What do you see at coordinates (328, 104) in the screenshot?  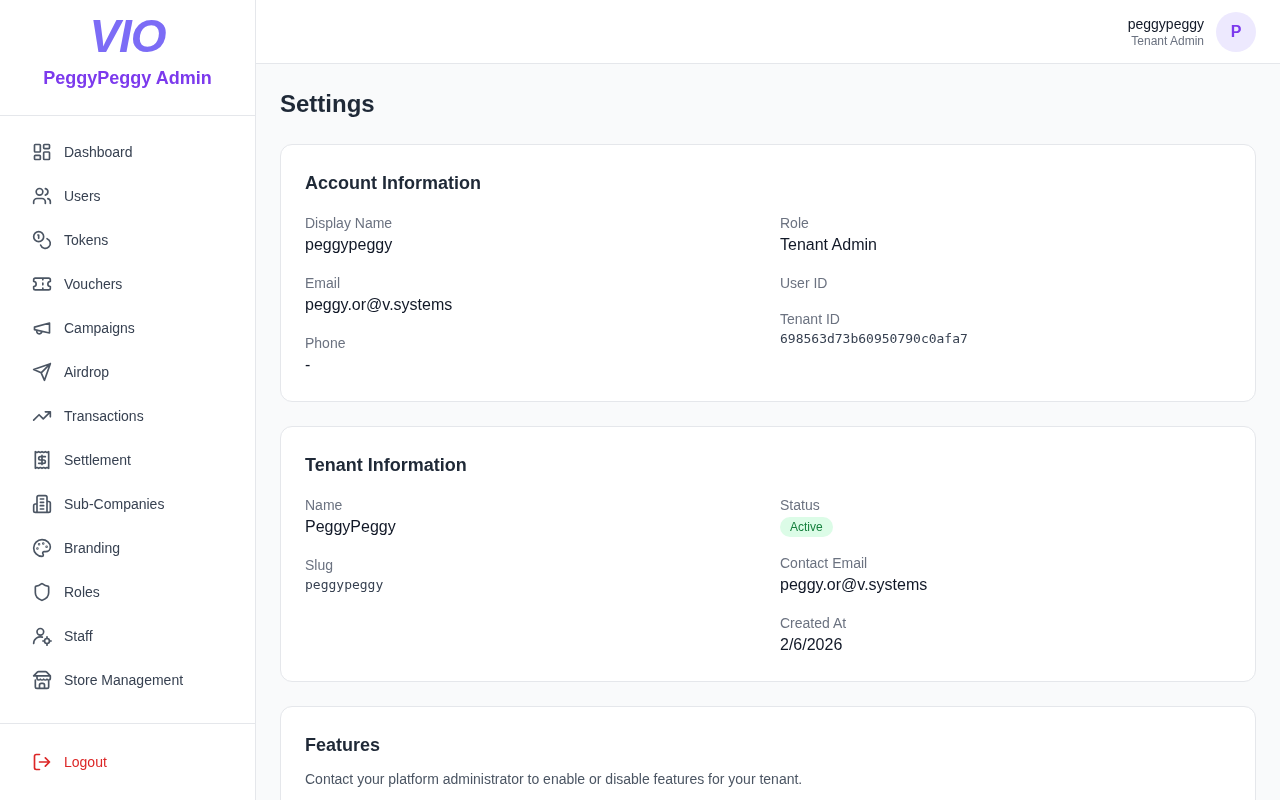 I see `page-title: Settings` at bounding box center [328, 104].